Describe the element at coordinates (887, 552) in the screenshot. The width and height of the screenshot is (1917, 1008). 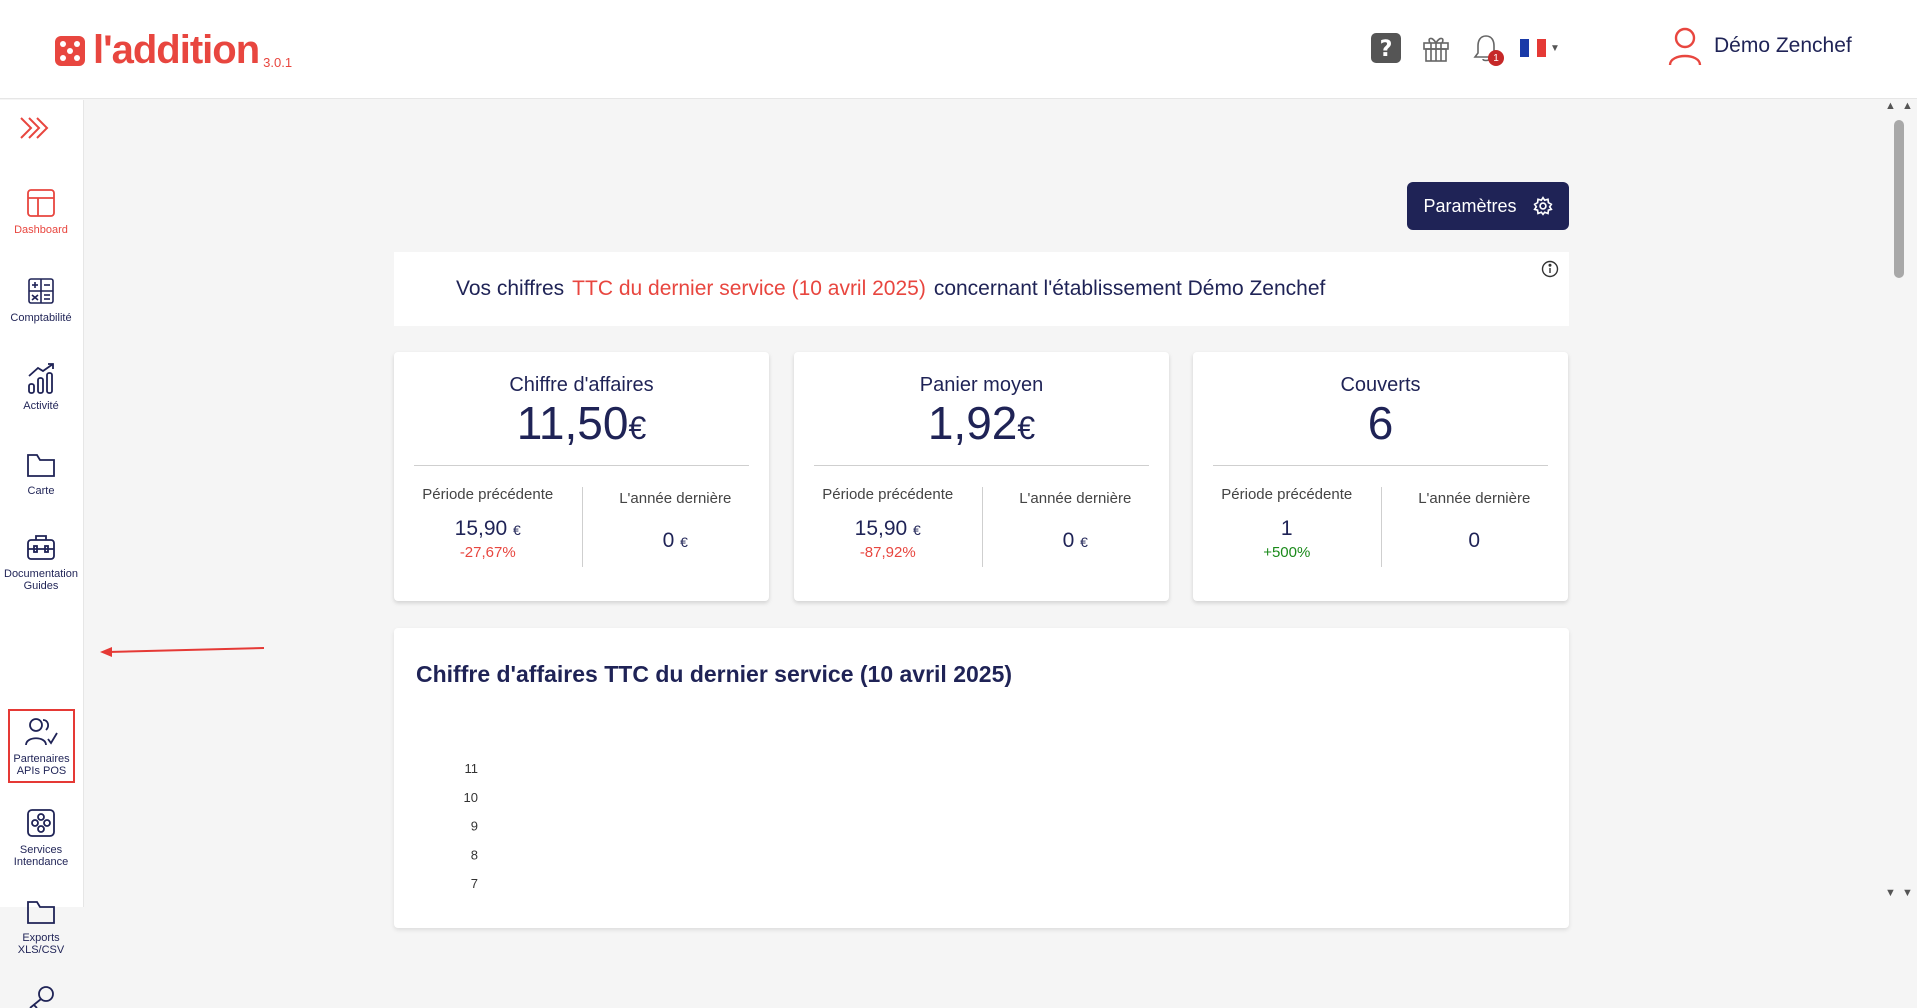
I see `kpi-trend-pct: -87,92%` at that location.